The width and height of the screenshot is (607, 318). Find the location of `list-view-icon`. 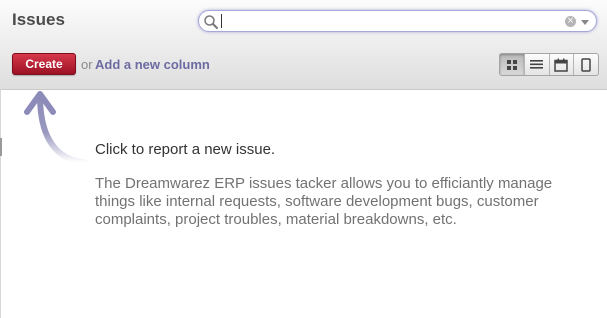

list-view-icon is located at coordinates (537, 64).